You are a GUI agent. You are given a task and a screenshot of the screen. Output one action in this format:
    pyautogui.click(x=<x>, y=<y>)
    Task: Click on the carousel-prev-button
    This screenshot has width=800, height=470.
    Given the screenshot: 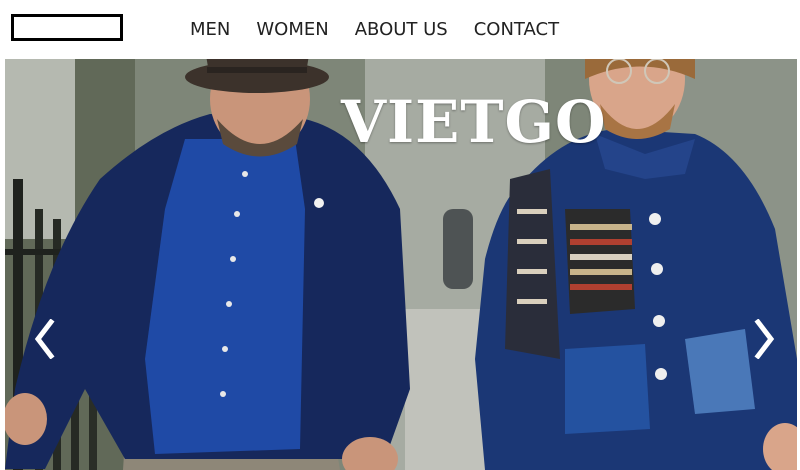 What is the action you would take?
    pyautogui.click(x=44, y=339)
    